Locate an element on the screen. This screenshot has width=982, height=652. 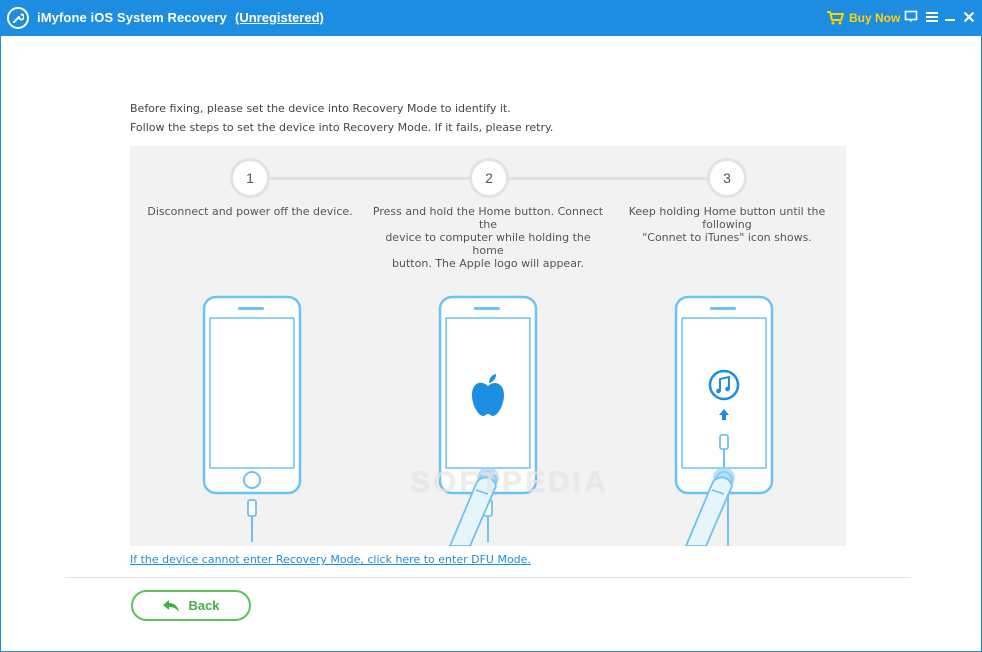
cart-icon is located at coordinates (835, 18).